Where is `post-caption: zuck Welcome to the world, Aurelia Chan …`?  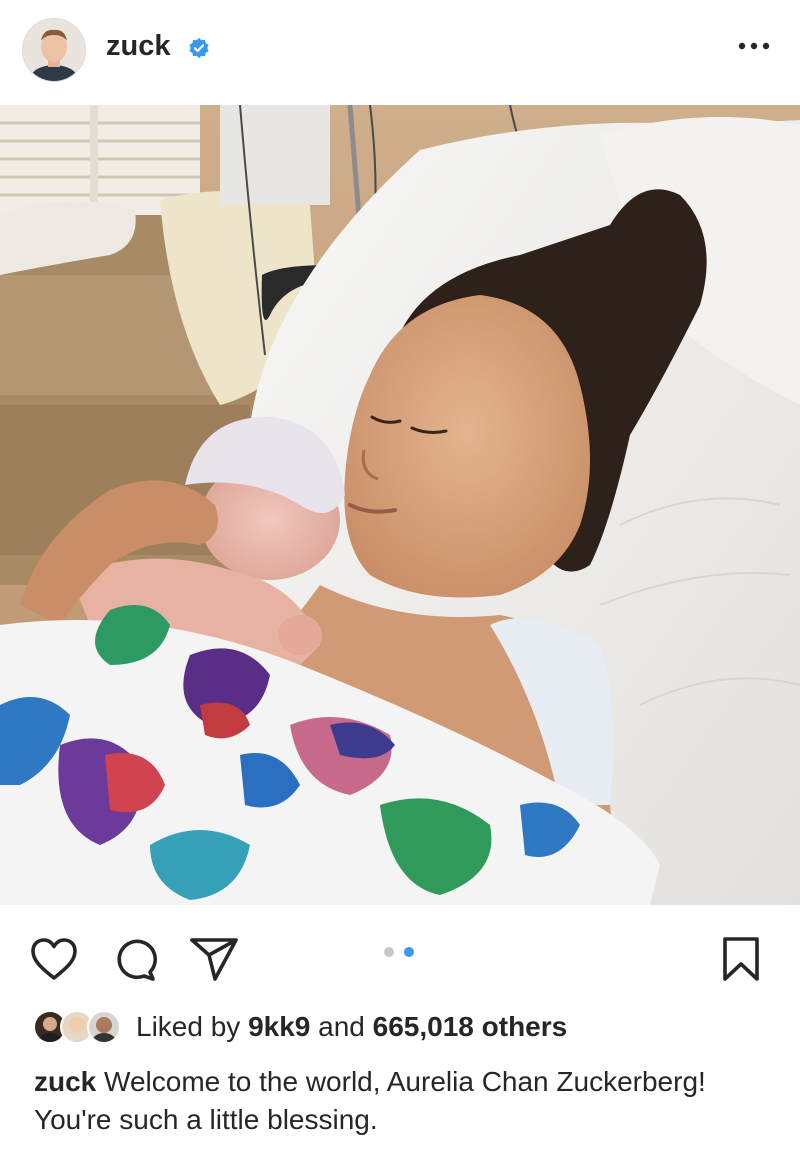
post-caption: zuck Welcome to the world, Aurelia Chan … is located at coordinates (404, 1101).